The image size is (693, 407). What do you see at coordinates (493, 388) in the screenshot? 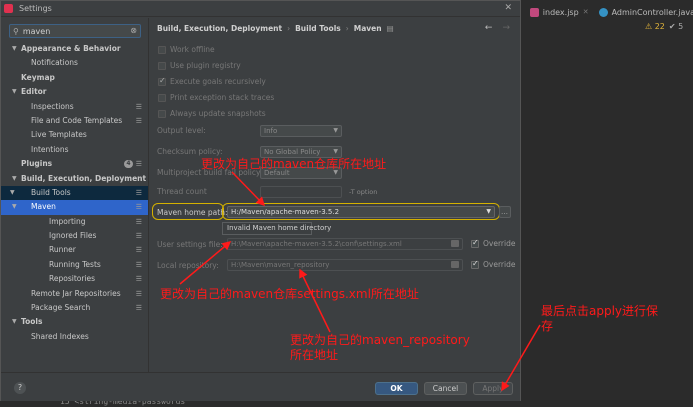
I see `apply-button: Apply` at bounding box center [493, 388].